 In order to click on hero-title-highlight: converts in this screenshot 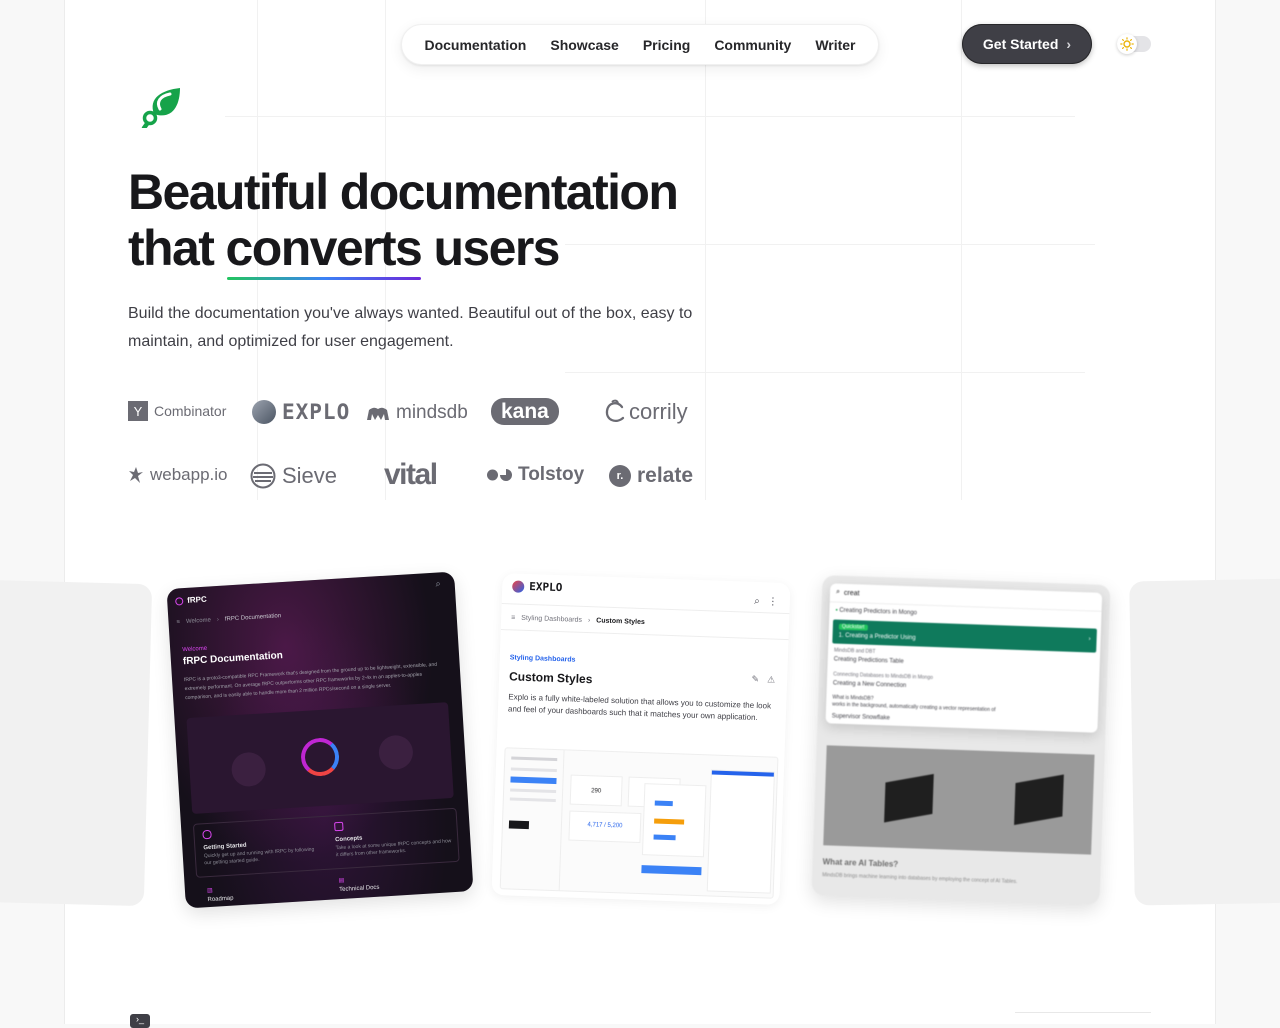, I will do `click(324, 250)`.